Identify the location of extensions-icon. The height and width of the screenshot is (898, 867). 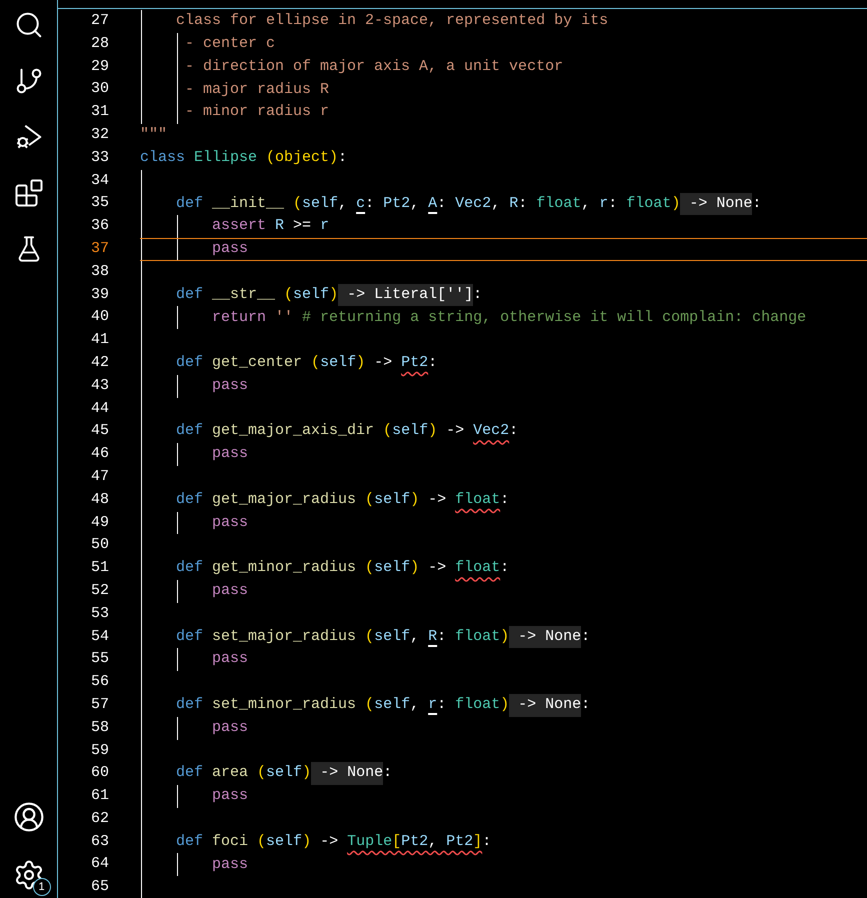
(29, 193).